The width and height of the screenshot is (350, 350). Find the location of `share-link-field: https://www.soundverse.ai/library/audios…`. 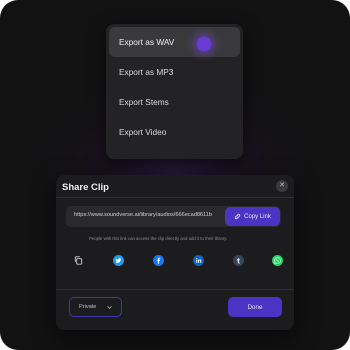

share-link-field: https://www.soundverse.ai/library/audios… is located at coordinates (173, 216).